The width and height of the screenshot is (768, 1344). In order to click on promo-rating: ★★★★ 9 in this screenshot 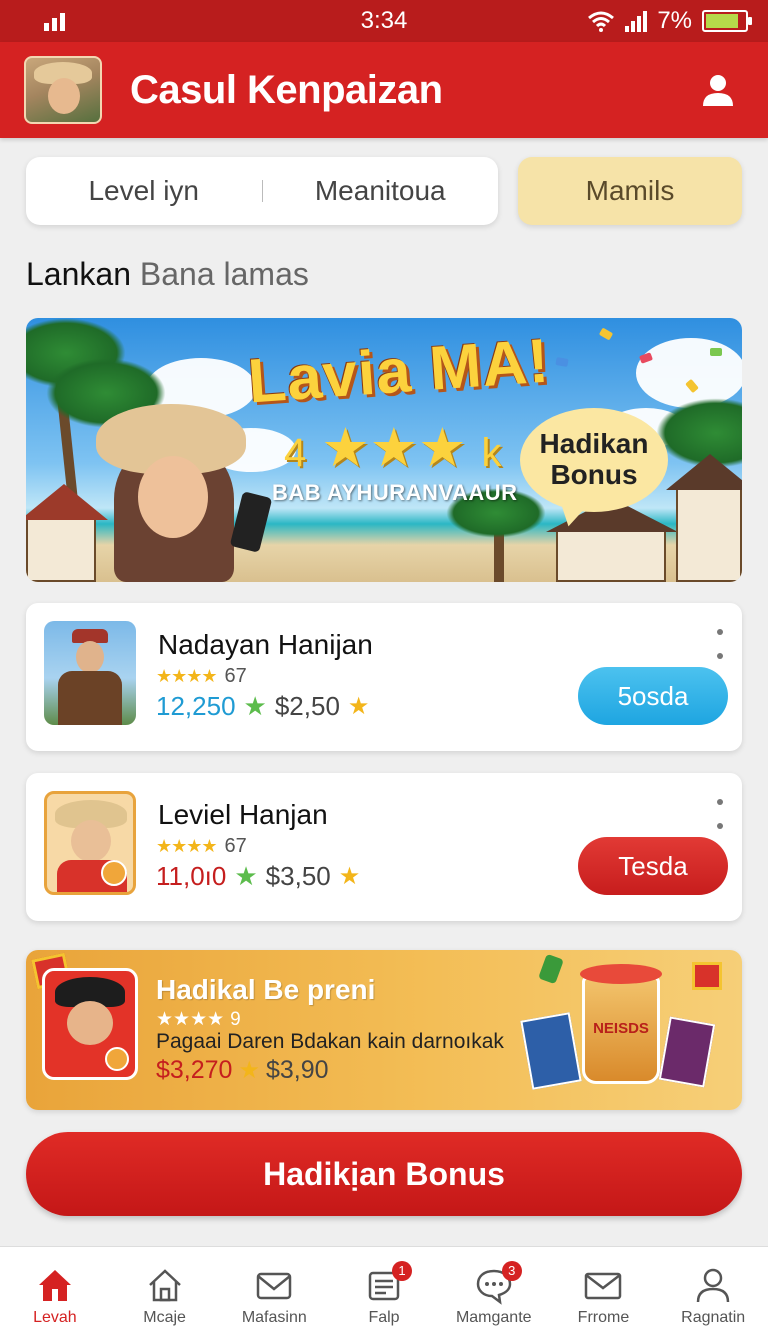, I will do `click(198, 1019)`.